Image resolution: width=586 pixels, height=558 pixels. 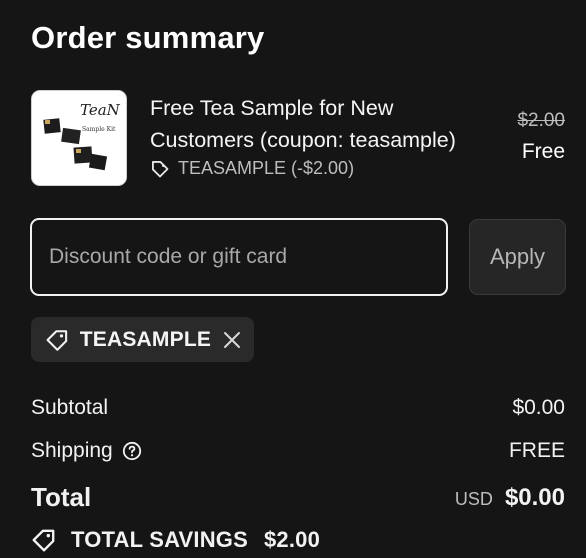 What do you see at coordinates (239, 257) in the screenshot?
I see `discount-code-input` at bounding box center [239, 257].